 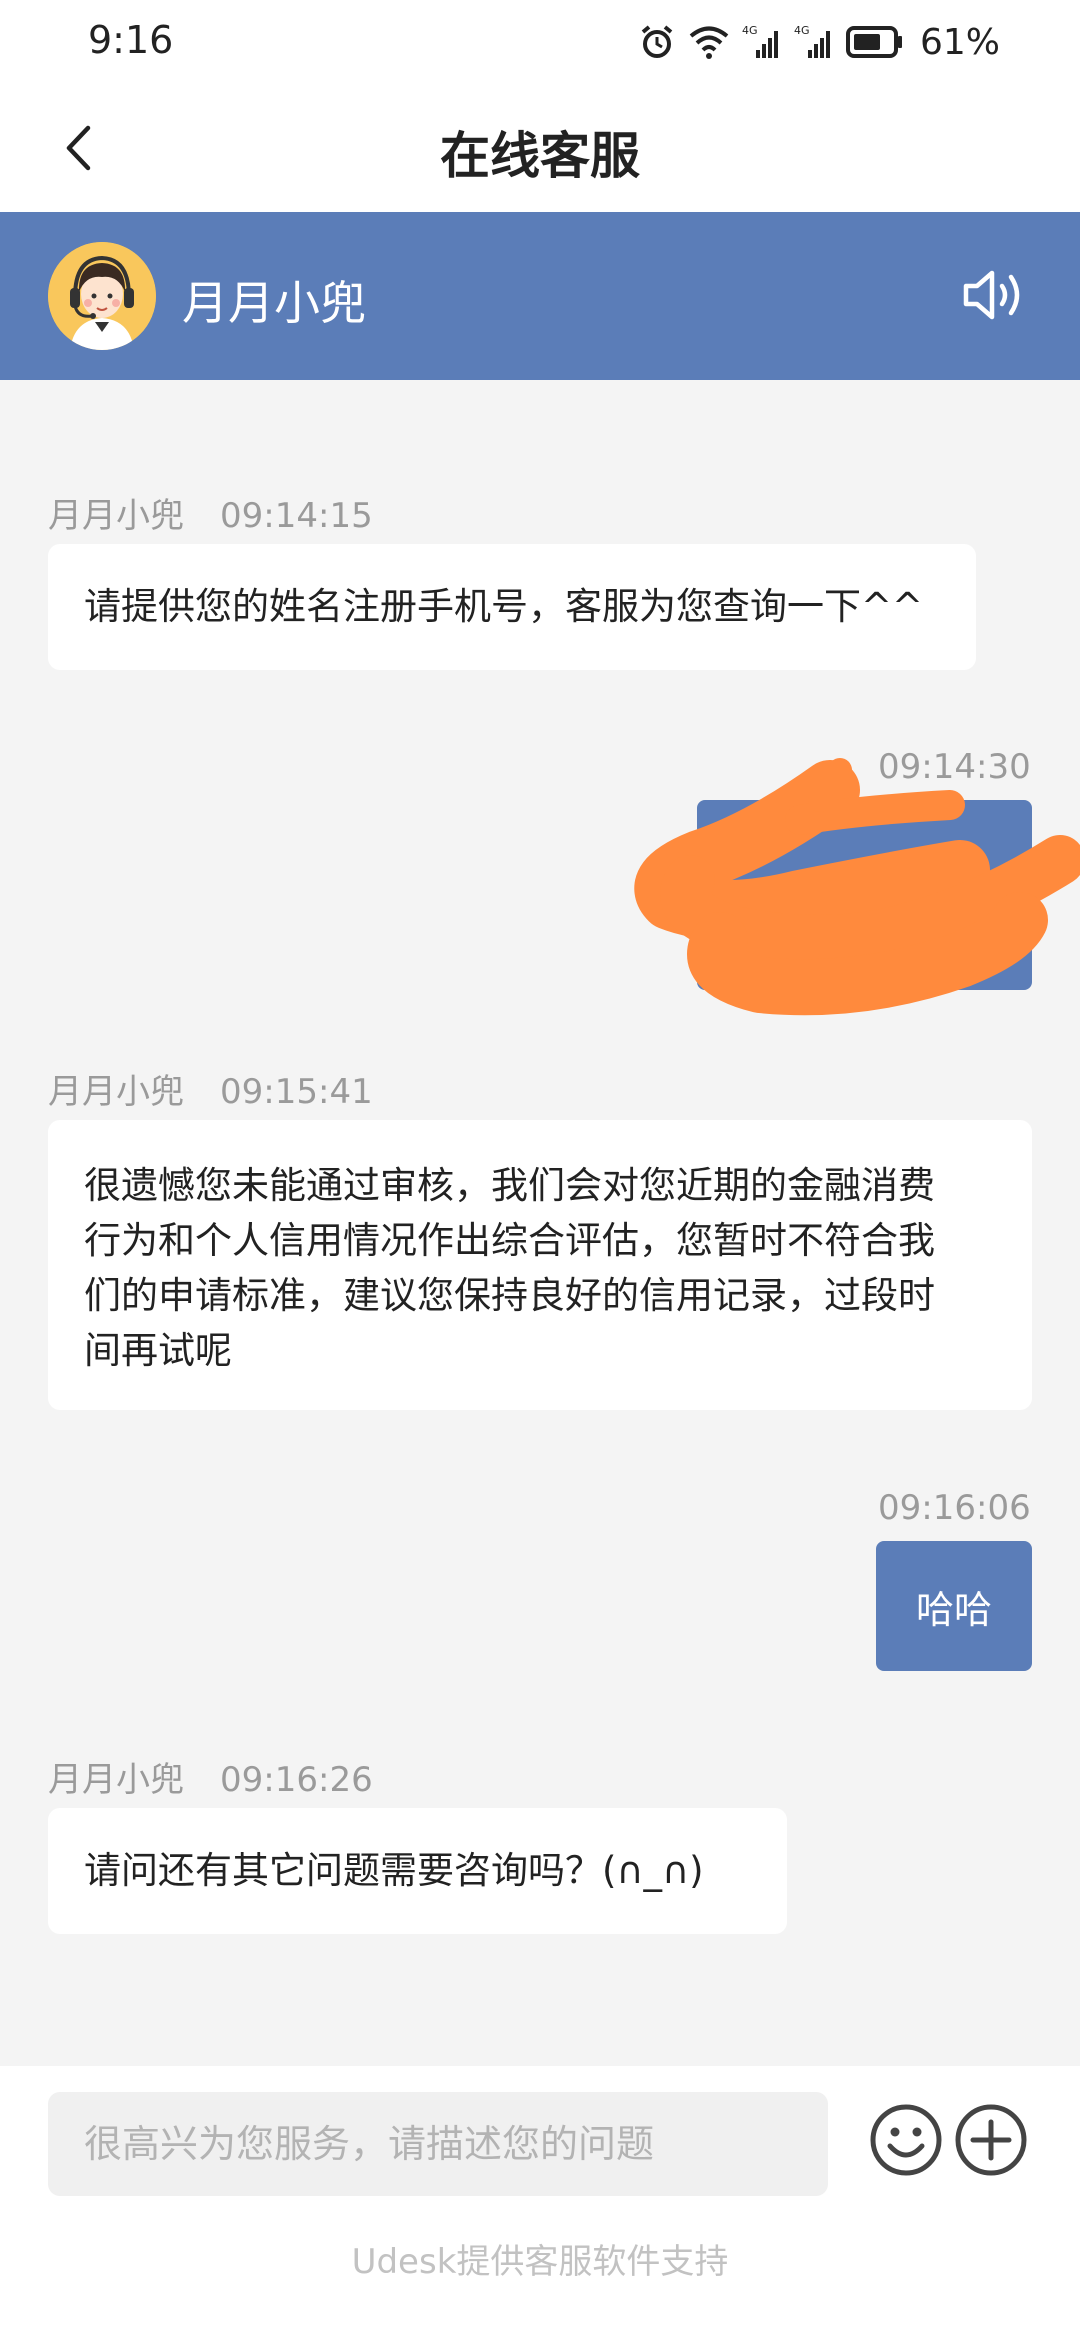 What do you see at coordinates (210, 1776) in the screenshot?
I see `message-meta: 月月小兜 09:16:26` at bounding box center [210, 1776].